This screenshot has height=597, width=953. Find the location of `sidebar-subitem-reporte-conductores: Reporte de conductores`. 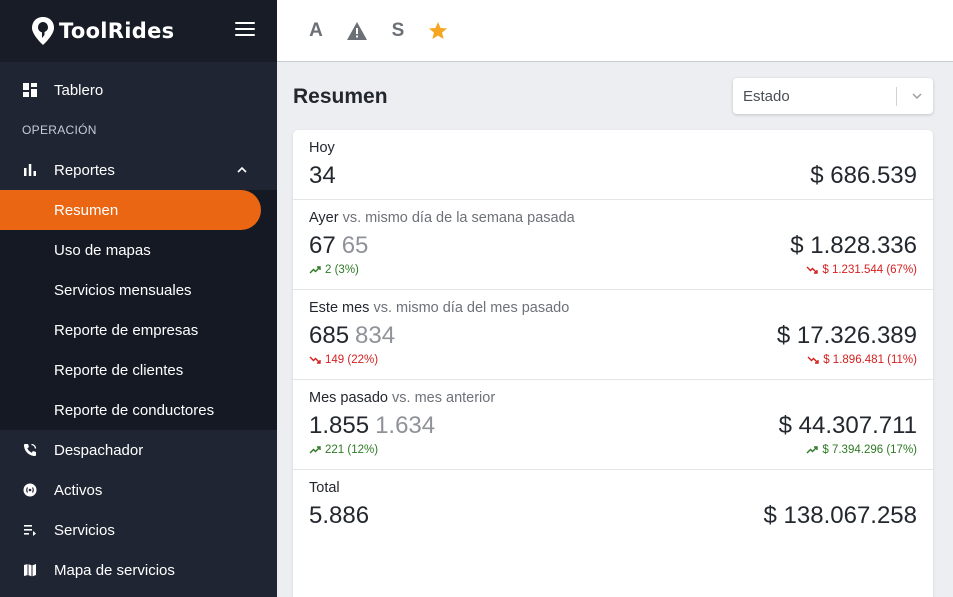

sidebar-subitem-reporte-conductores: Reporte de conductores is located at coordinates (138, 410).